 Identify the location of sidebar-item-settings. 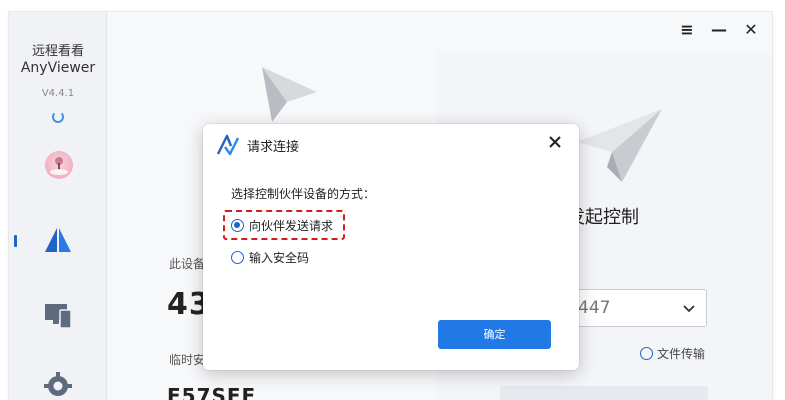
(58, 385).